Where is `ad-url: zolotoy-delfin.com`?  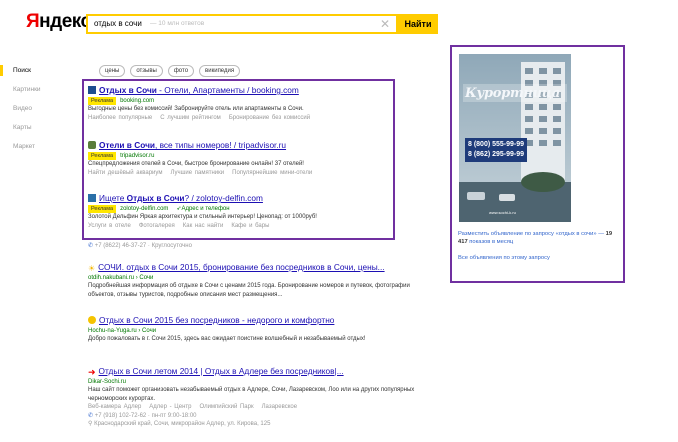
ad-url: zolotoy-delfin.com is located at coordinates (144, 209).